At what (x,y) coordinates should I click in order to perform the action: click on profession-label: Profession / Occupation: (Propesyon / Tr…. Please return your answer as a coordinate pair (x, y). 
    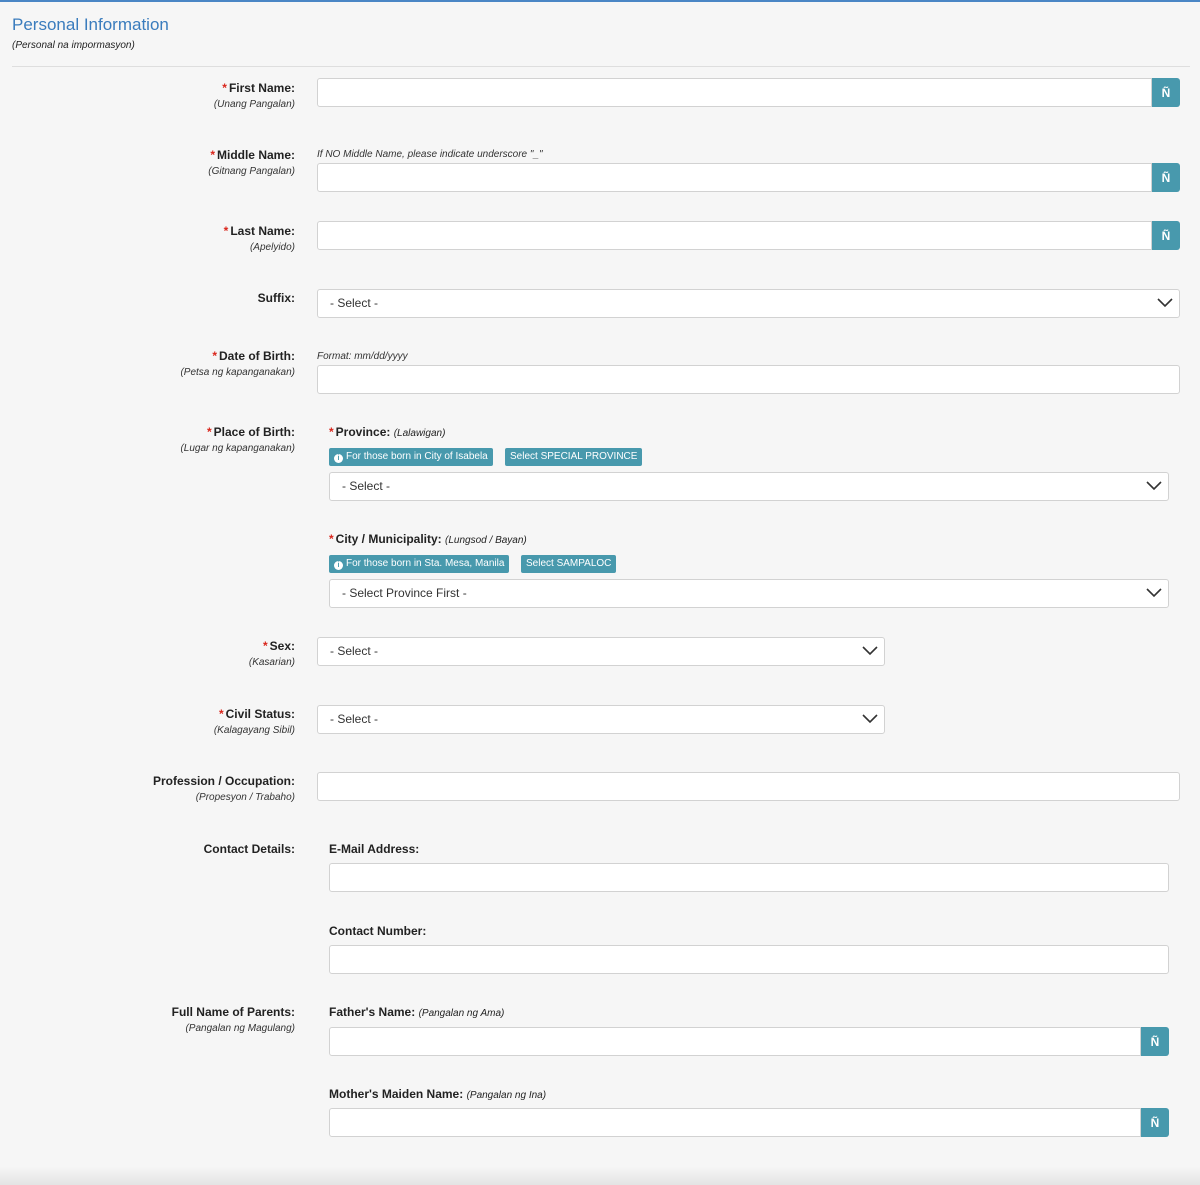
    Looking at the image, I should click on (223, 788).